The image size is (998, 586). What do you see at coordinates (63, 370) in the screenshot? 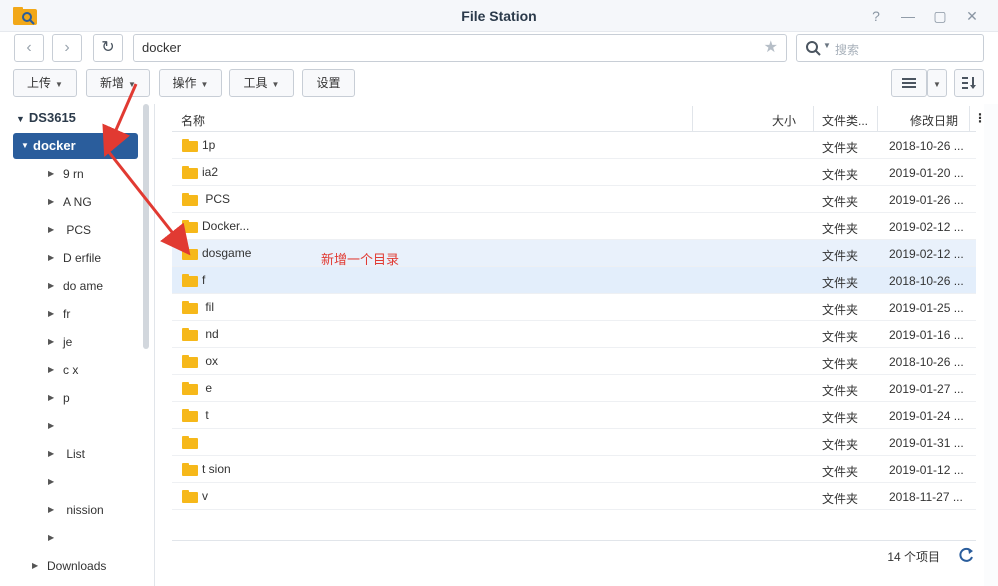
I see `tree-item: ▶ c‍ ‍x` at bounding box center [63, 370].